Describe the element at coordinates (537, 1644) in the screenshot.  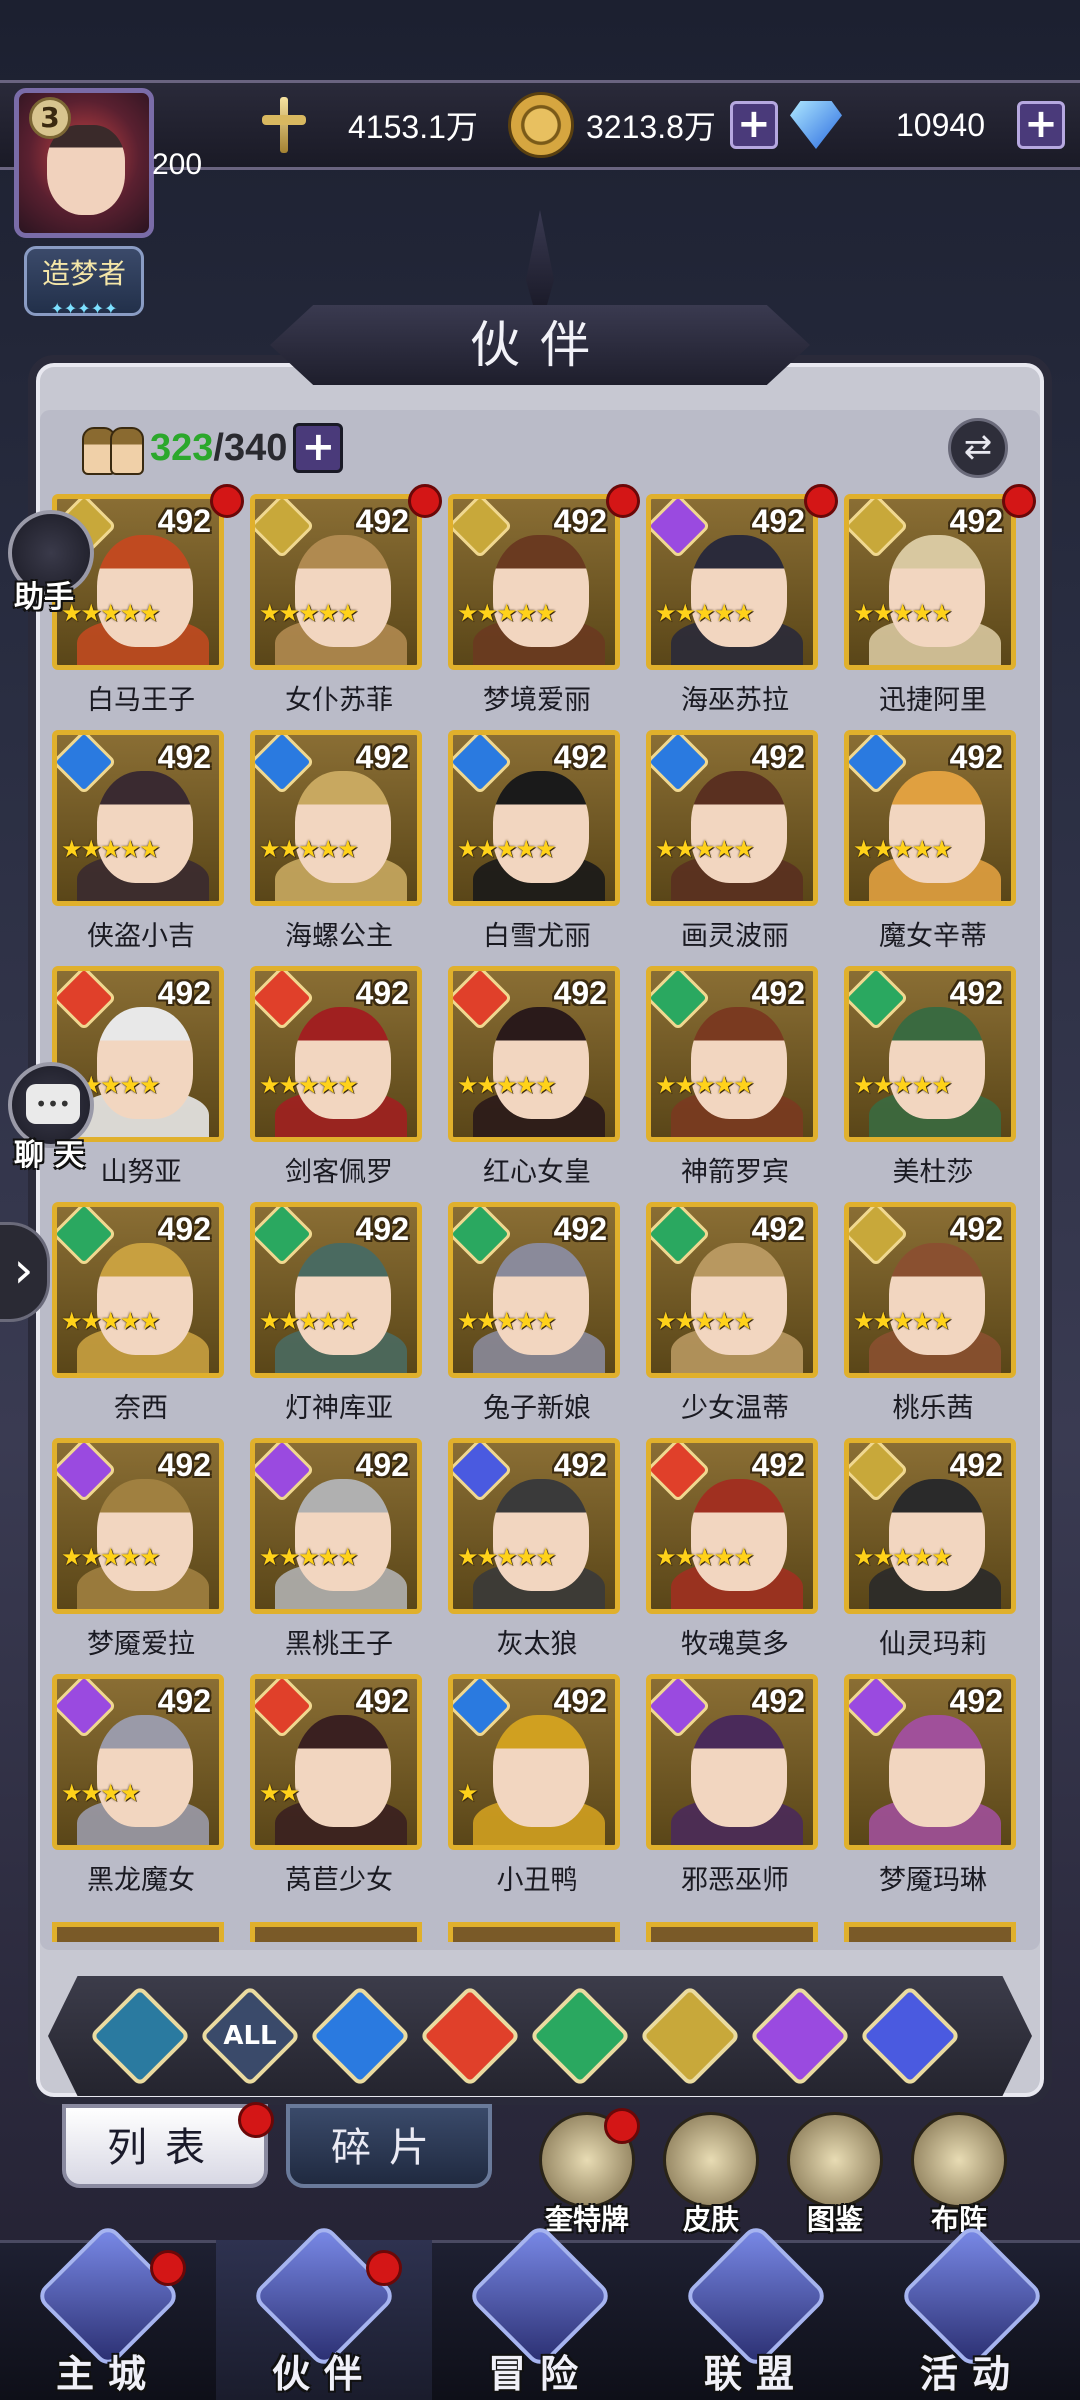
I see `hero-name: 灰太狼` at that location.